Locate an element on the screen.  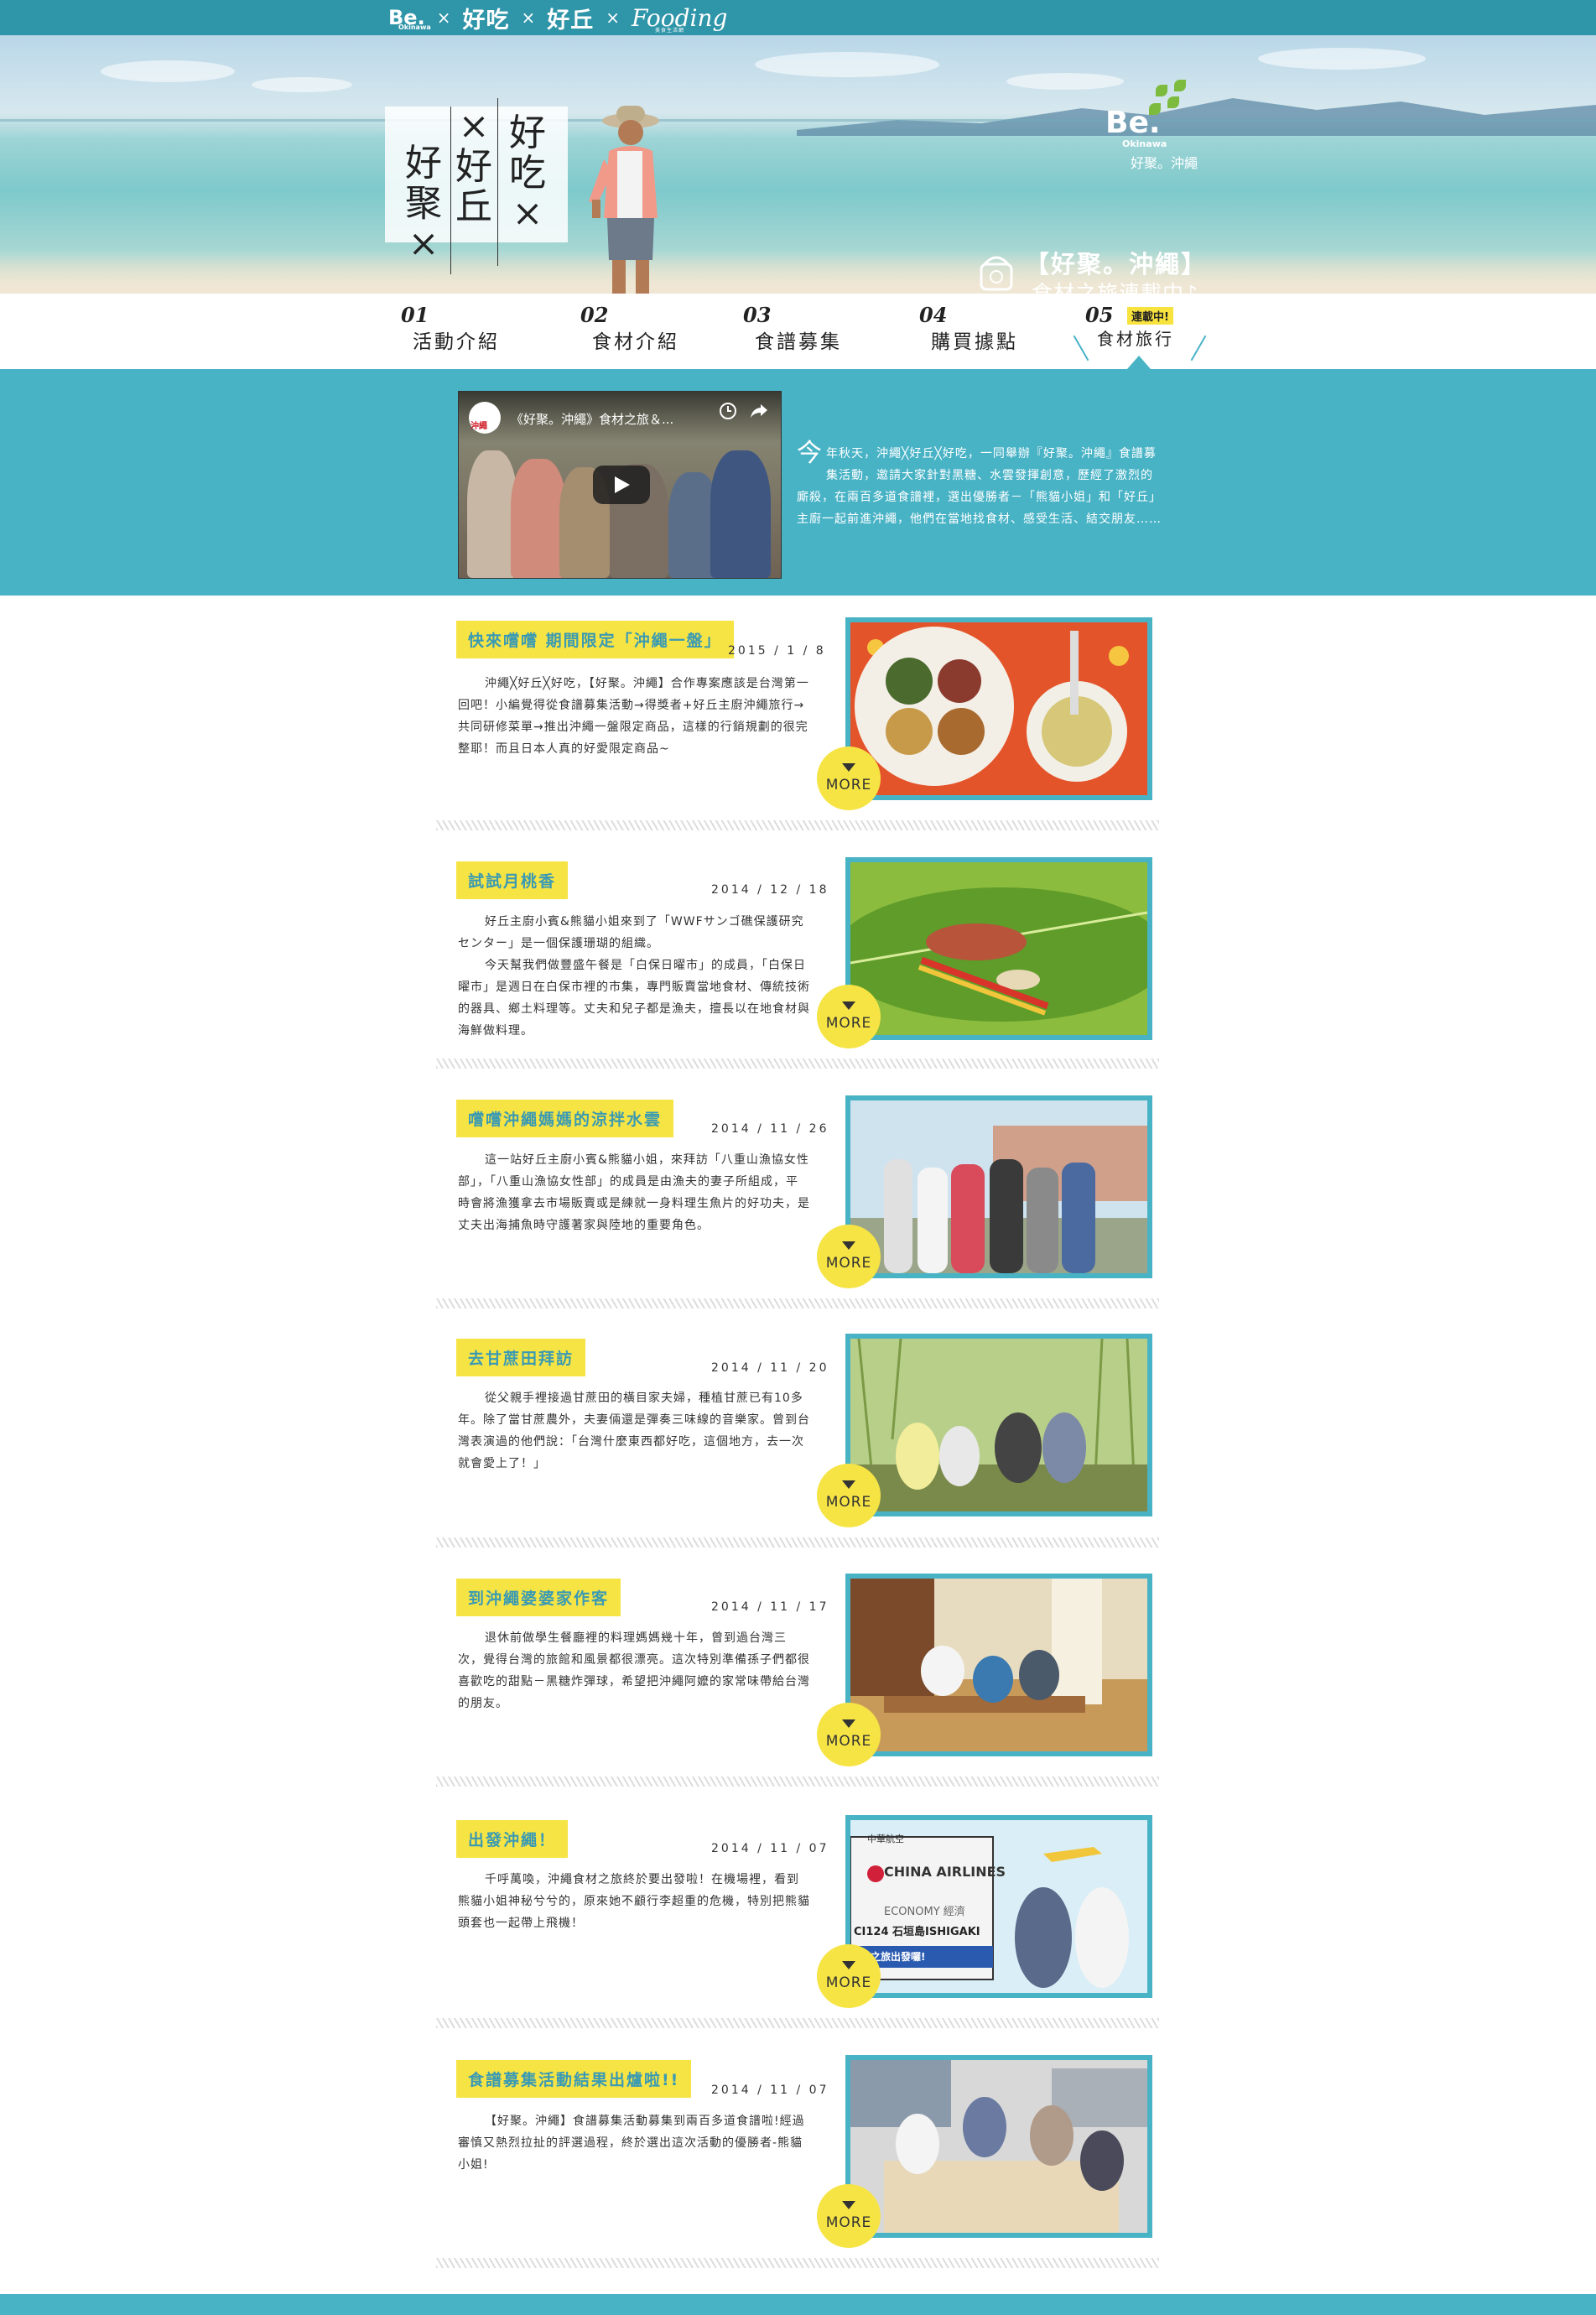
nav-active-indicator is located at coordinates (1139, 362).